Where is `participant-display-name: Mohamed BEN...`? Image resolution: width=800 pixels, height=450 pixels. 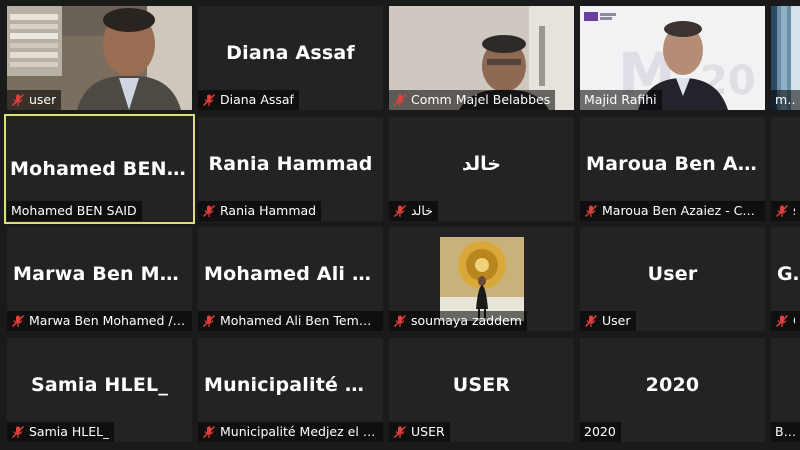
participant-display-name: Mohamed BEN... is located at coordinates (100, 169).